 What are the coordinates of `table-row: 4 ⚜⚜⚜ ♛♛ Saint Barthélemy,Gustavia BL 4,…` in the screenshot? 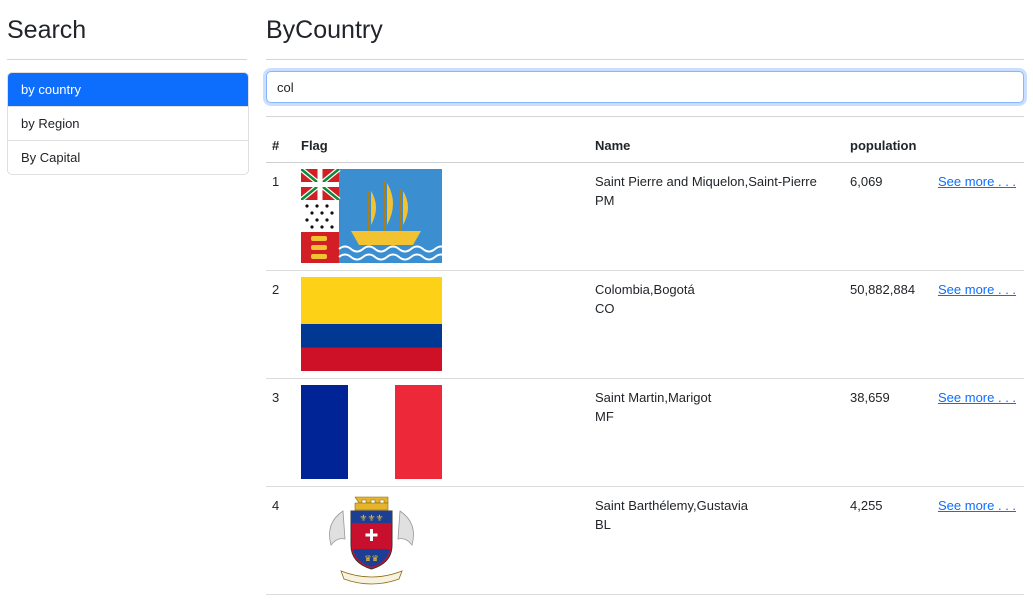 It's located at (645, 540).